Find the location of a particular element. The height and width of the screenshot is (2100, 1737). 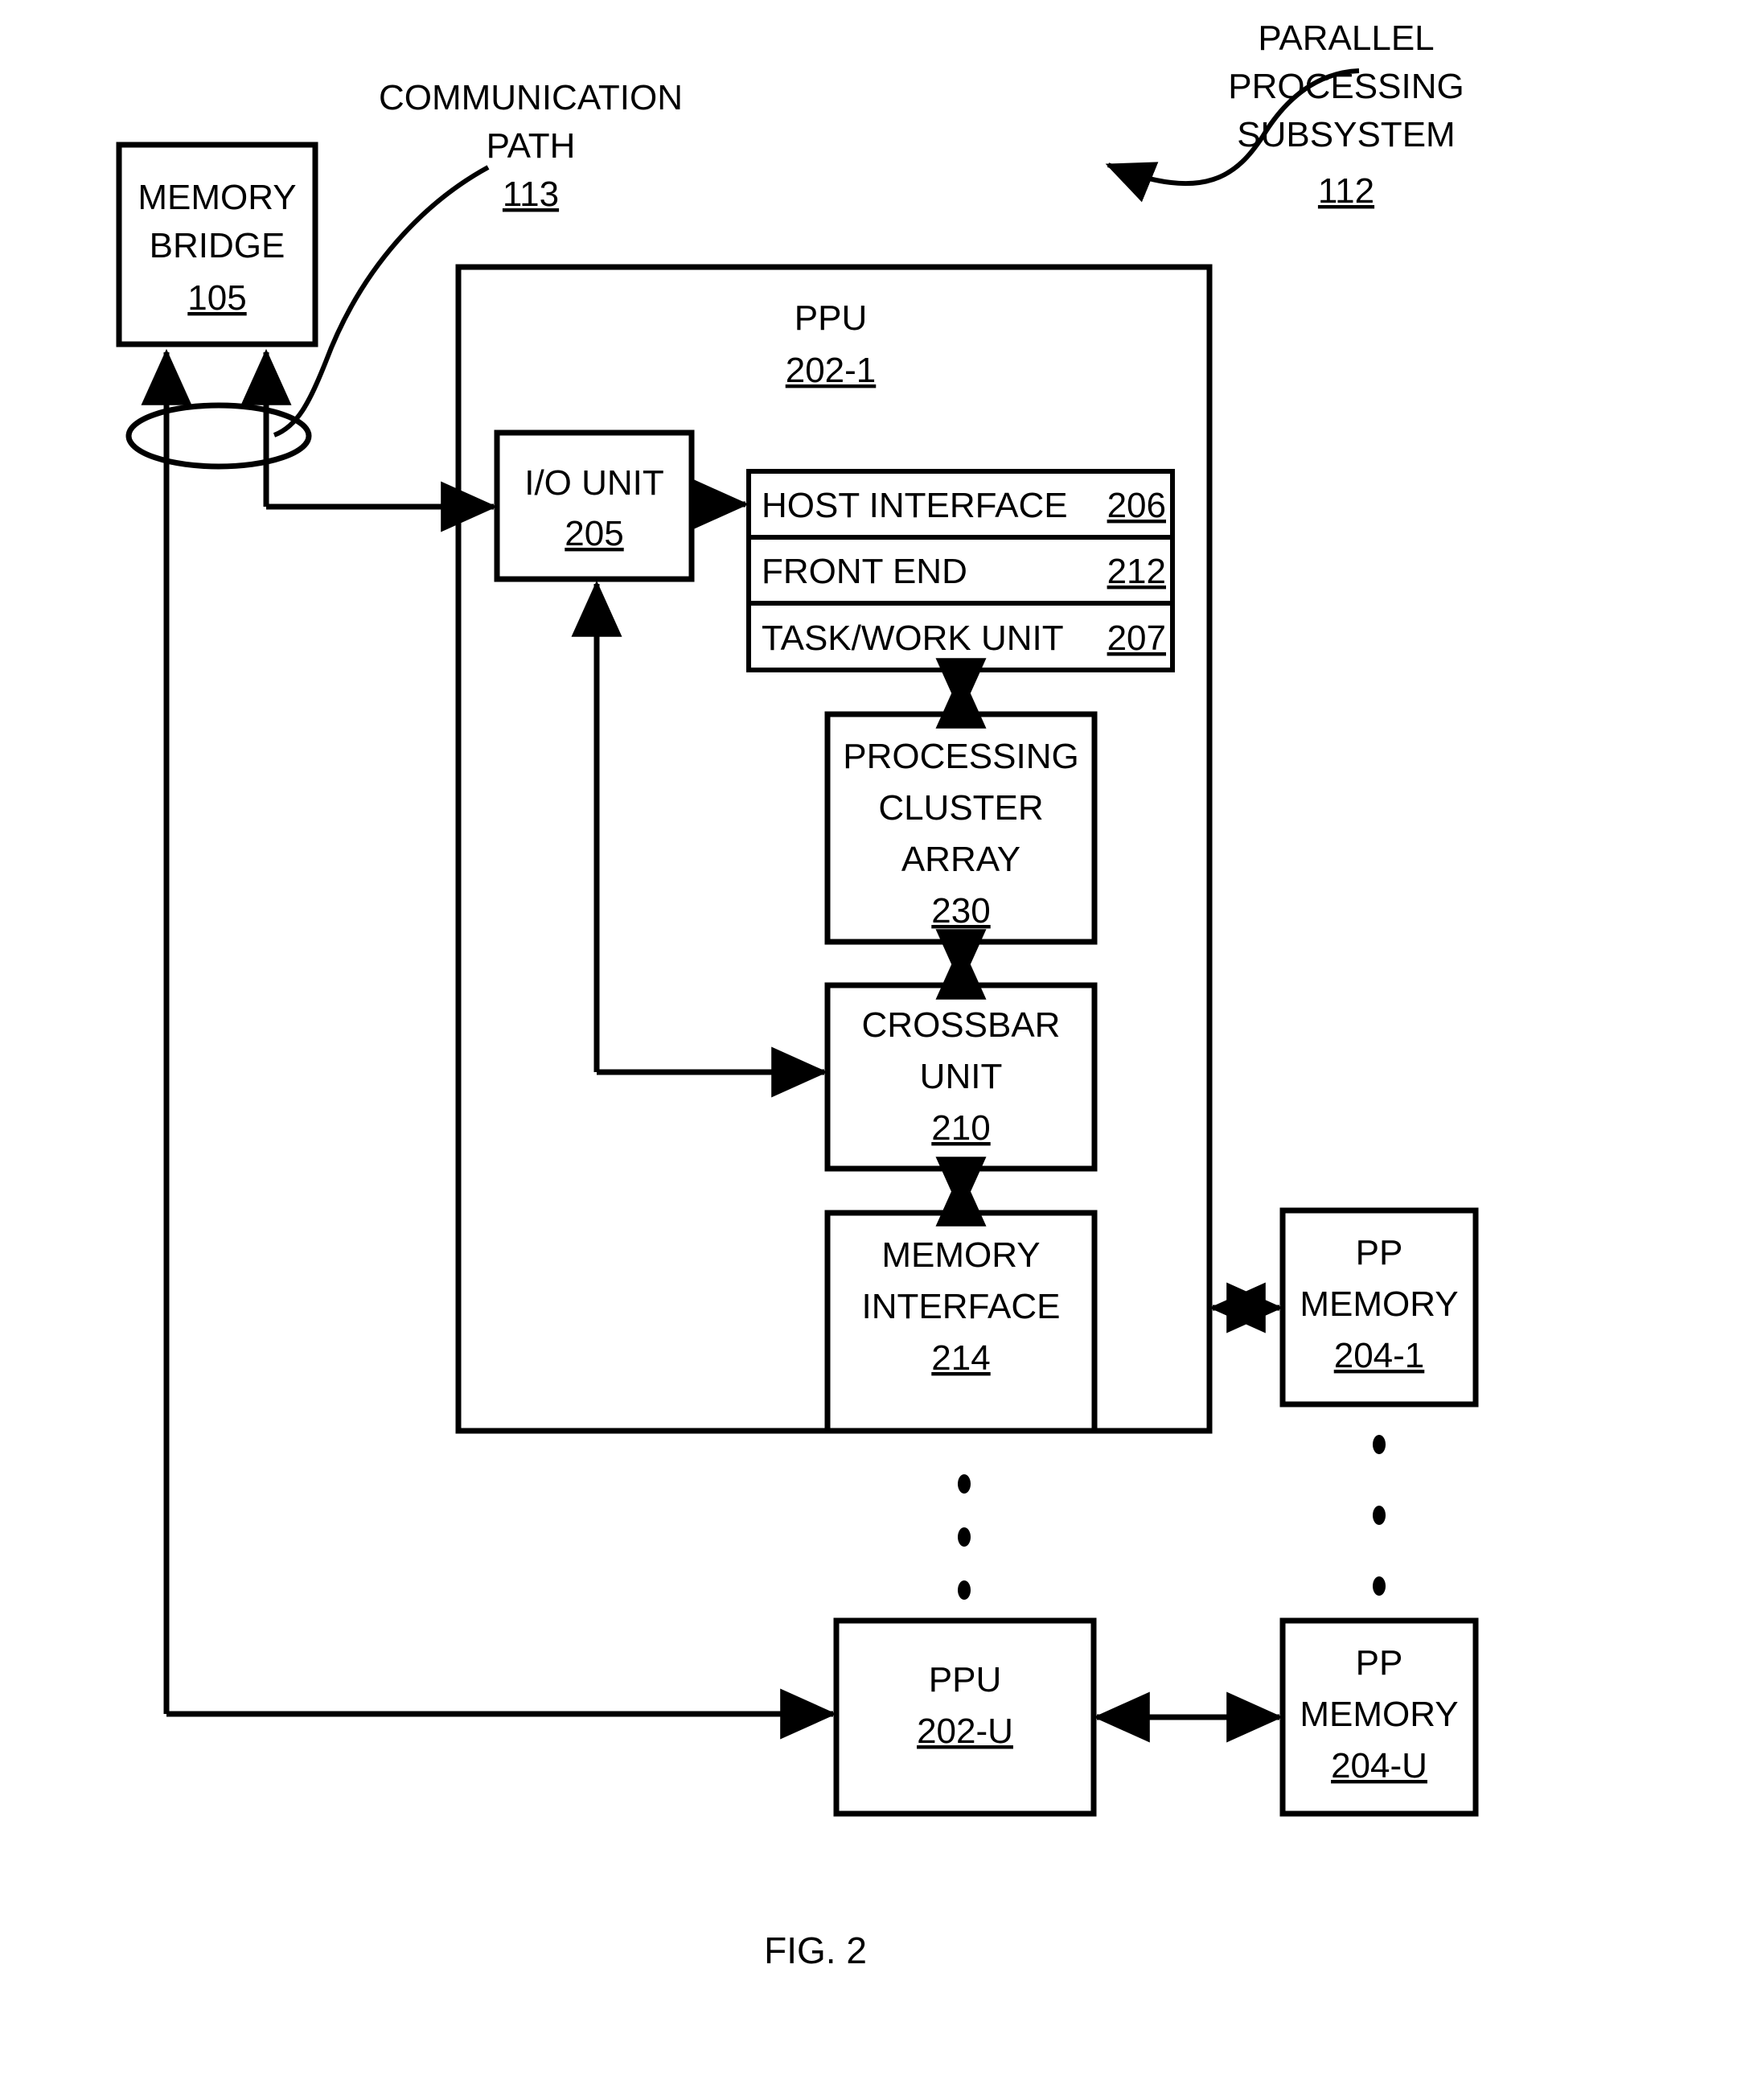

memory-bridge-ref: 105 is located at coordinates (217, 298).